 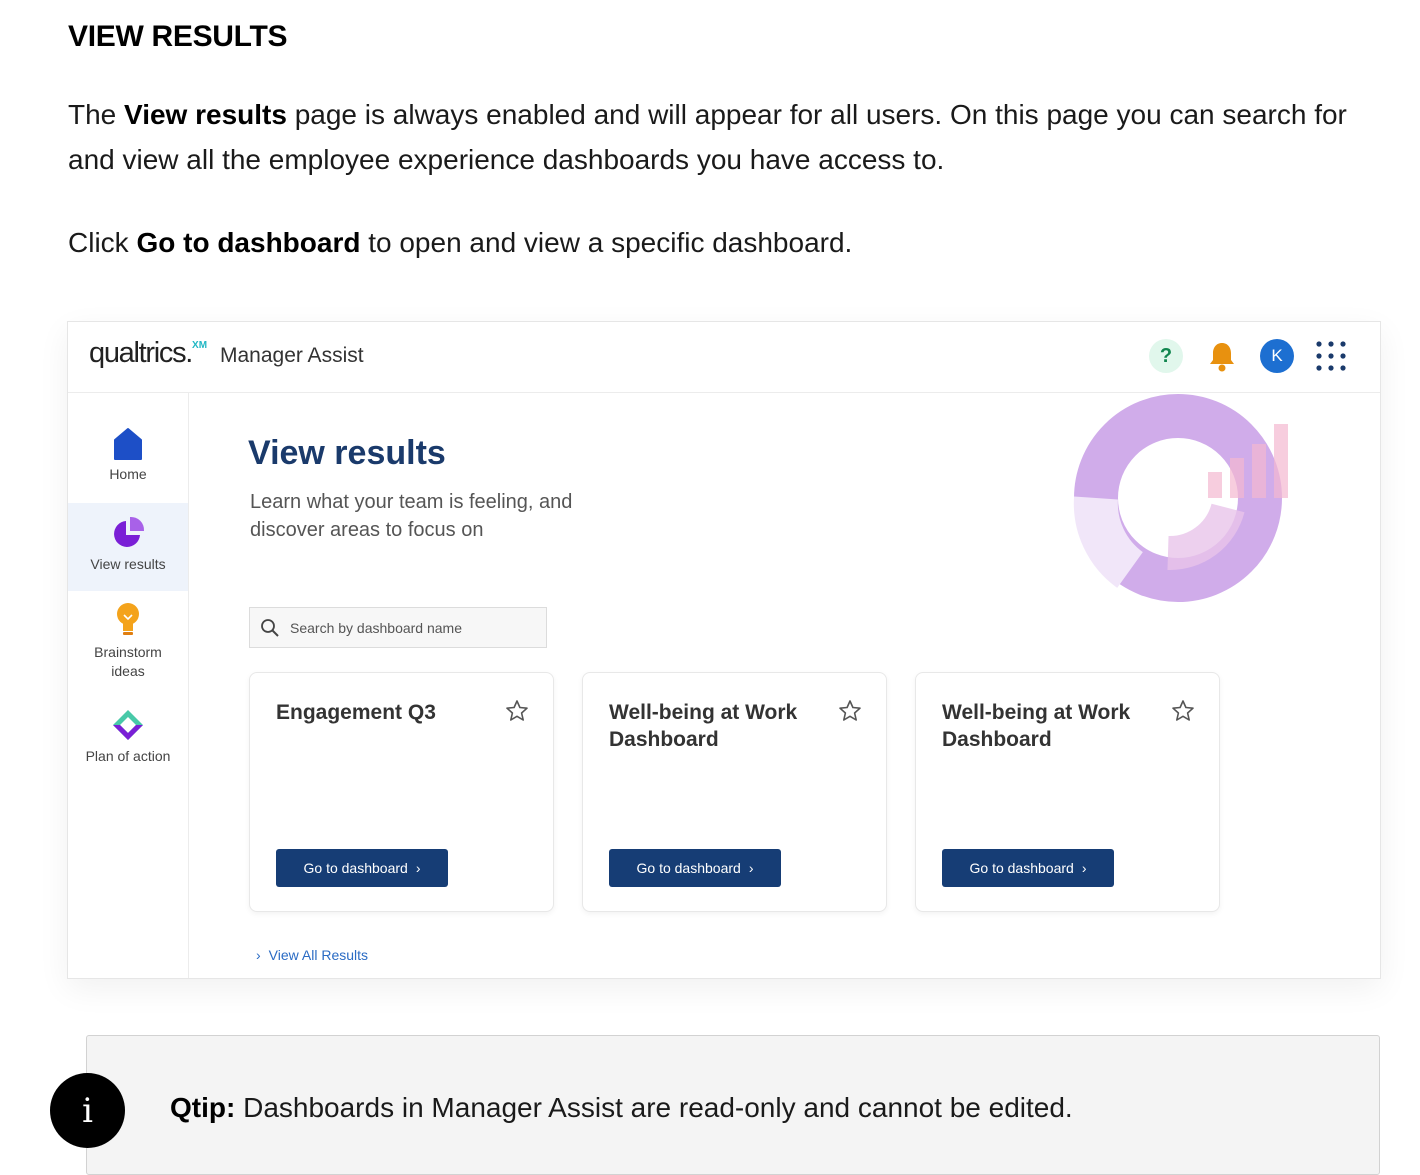 What do you see at coordinates (128, 463) in the screenshot?
I see `nav-item-home: Home` at bounding box center [128, 463].